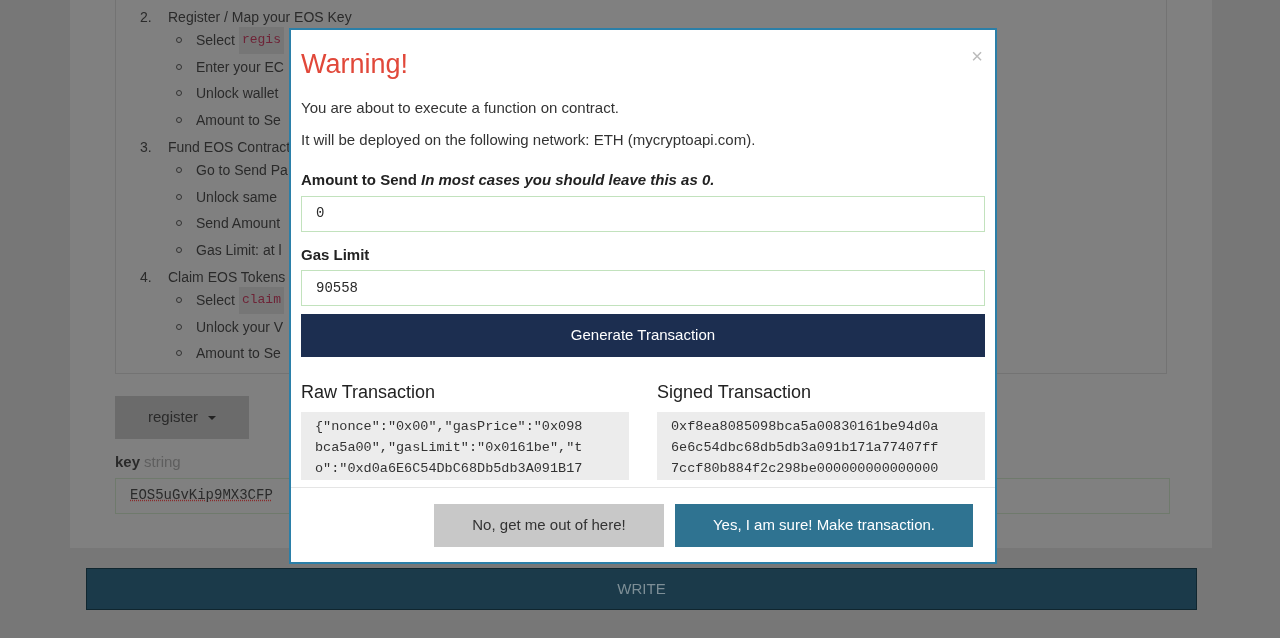  What do you see at coordinates (369, 392) in the screenshot?
I see `section-heading: Raw Transaction` at bounding box center [369, 392].